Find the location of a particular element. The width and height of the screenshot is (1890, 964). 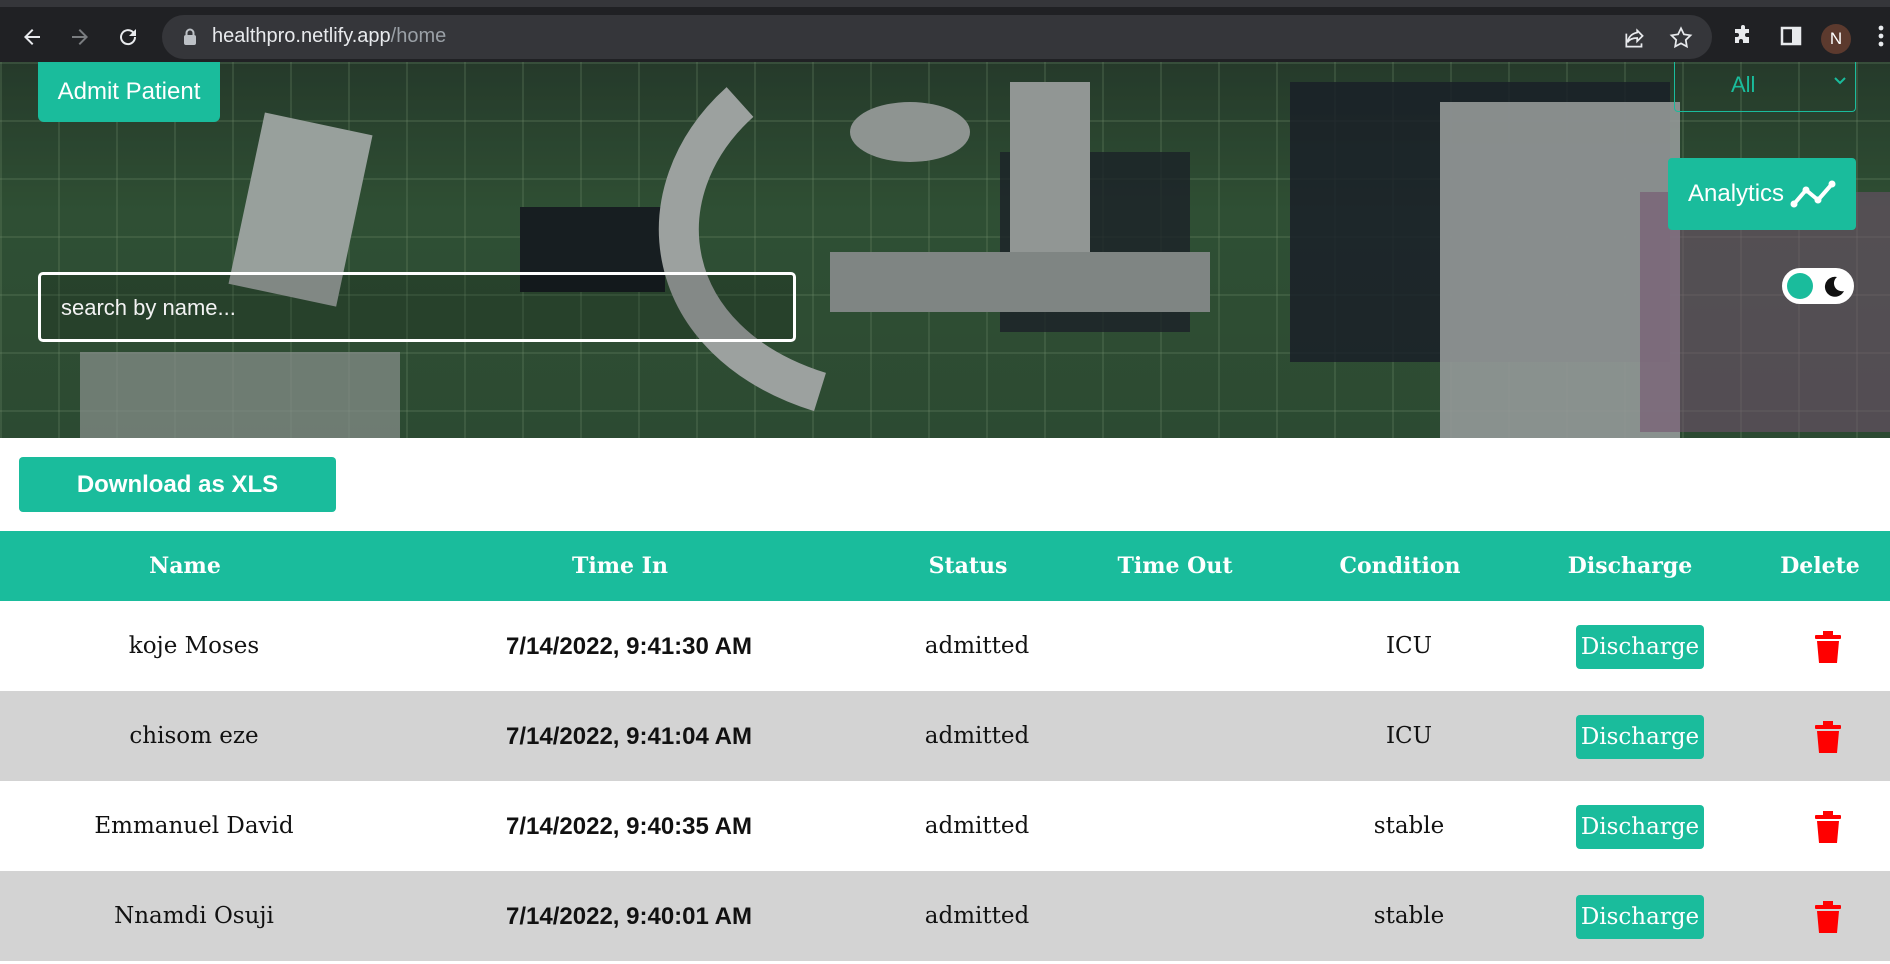

patient-name: Nnamdi Osuji is located at coordinates (194, 916).